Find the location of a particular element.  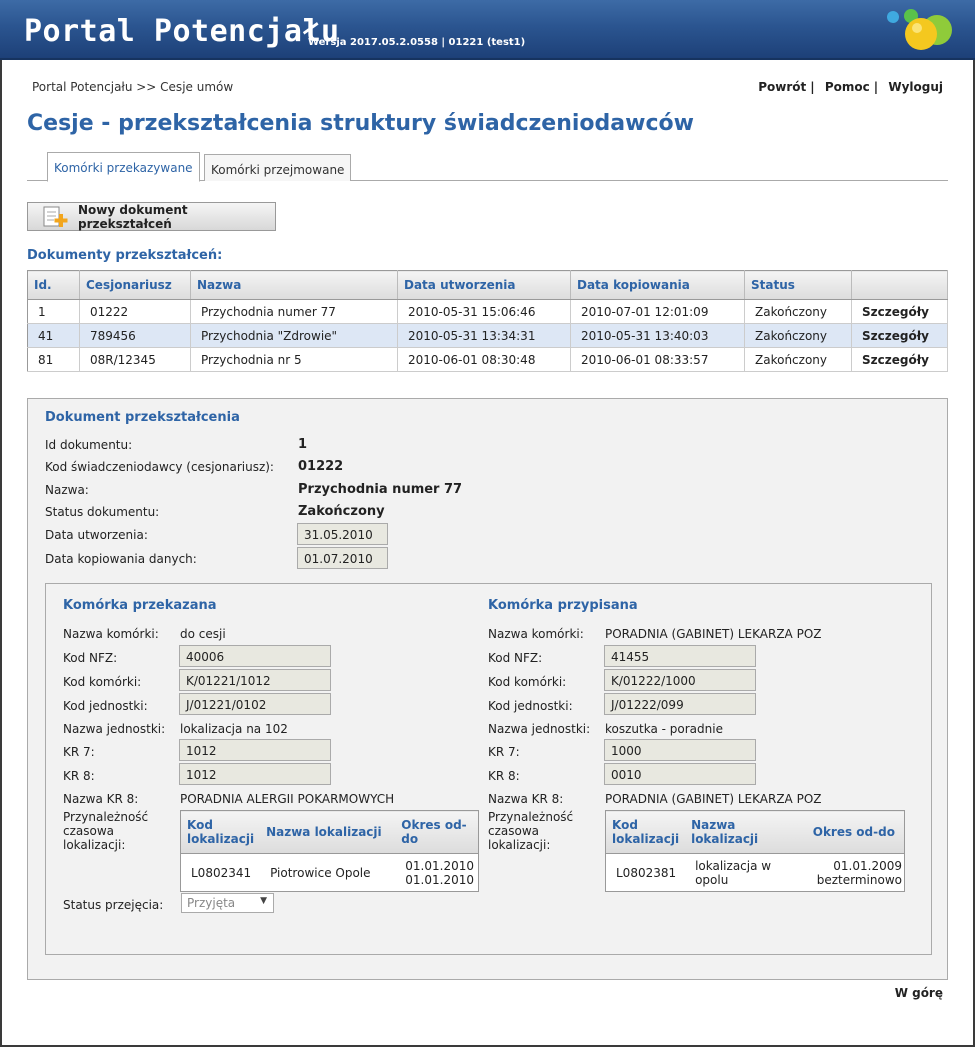

cell-cesjonariusz: 789456 is located at coordinates (135, 335).